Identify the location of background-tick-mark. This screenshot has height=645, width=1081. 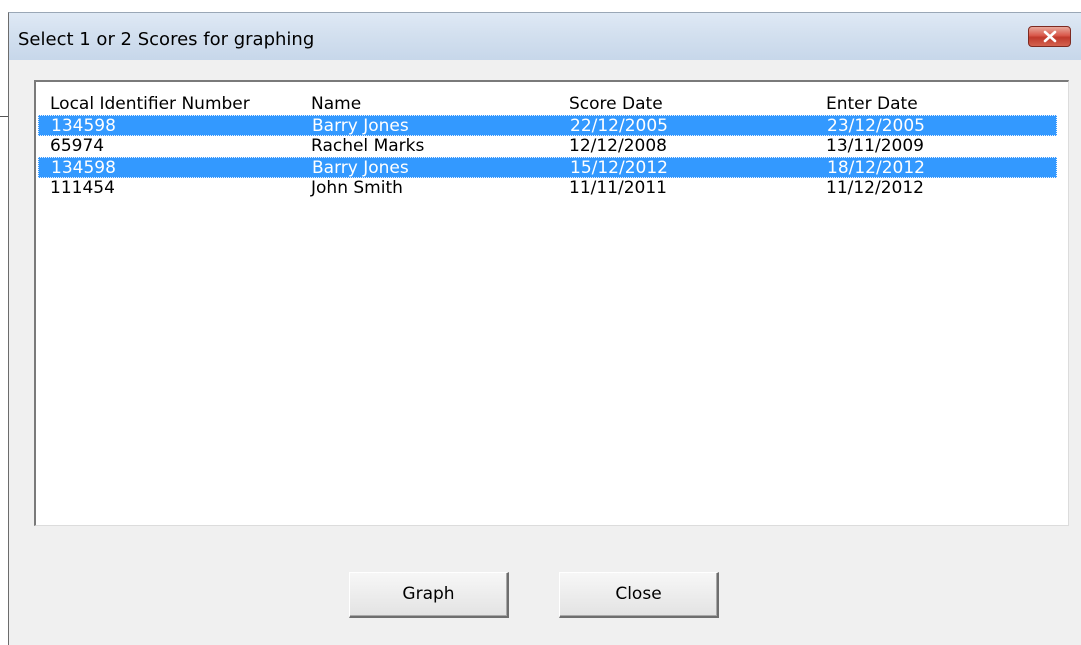
(4, 116).